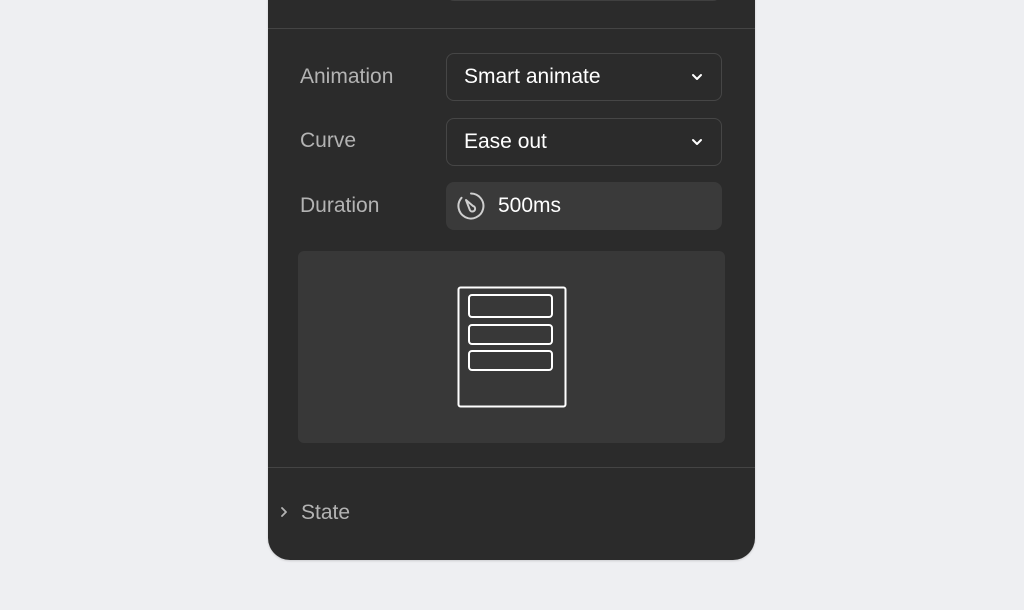 This screenshot has width=1024, height=610. I want to click on animation-preview, so click(511, 347).